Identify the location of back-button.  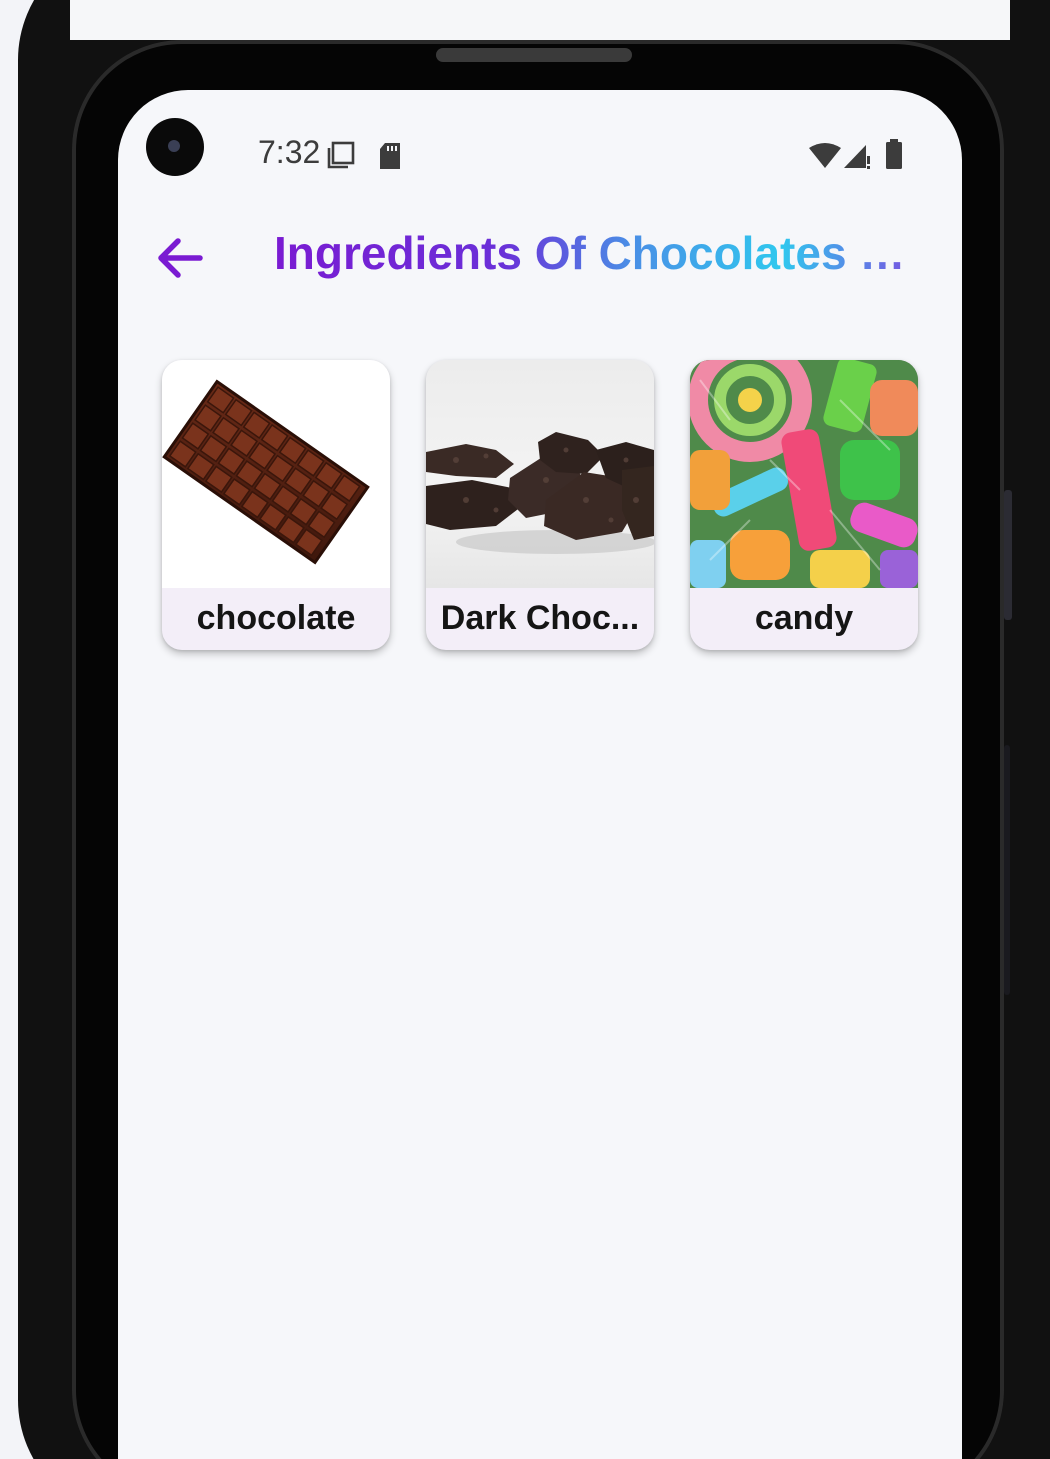
(180, 258).